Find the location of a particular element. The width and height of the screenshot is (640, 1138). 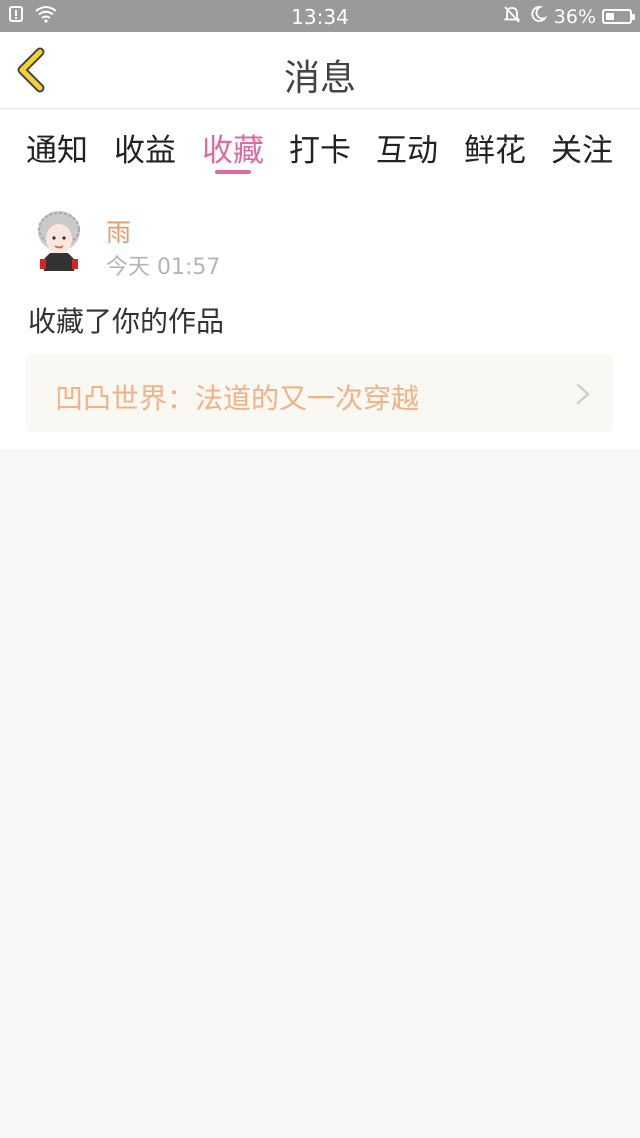

status-bar: 13:34 36% is located at coordinates (320, 16).